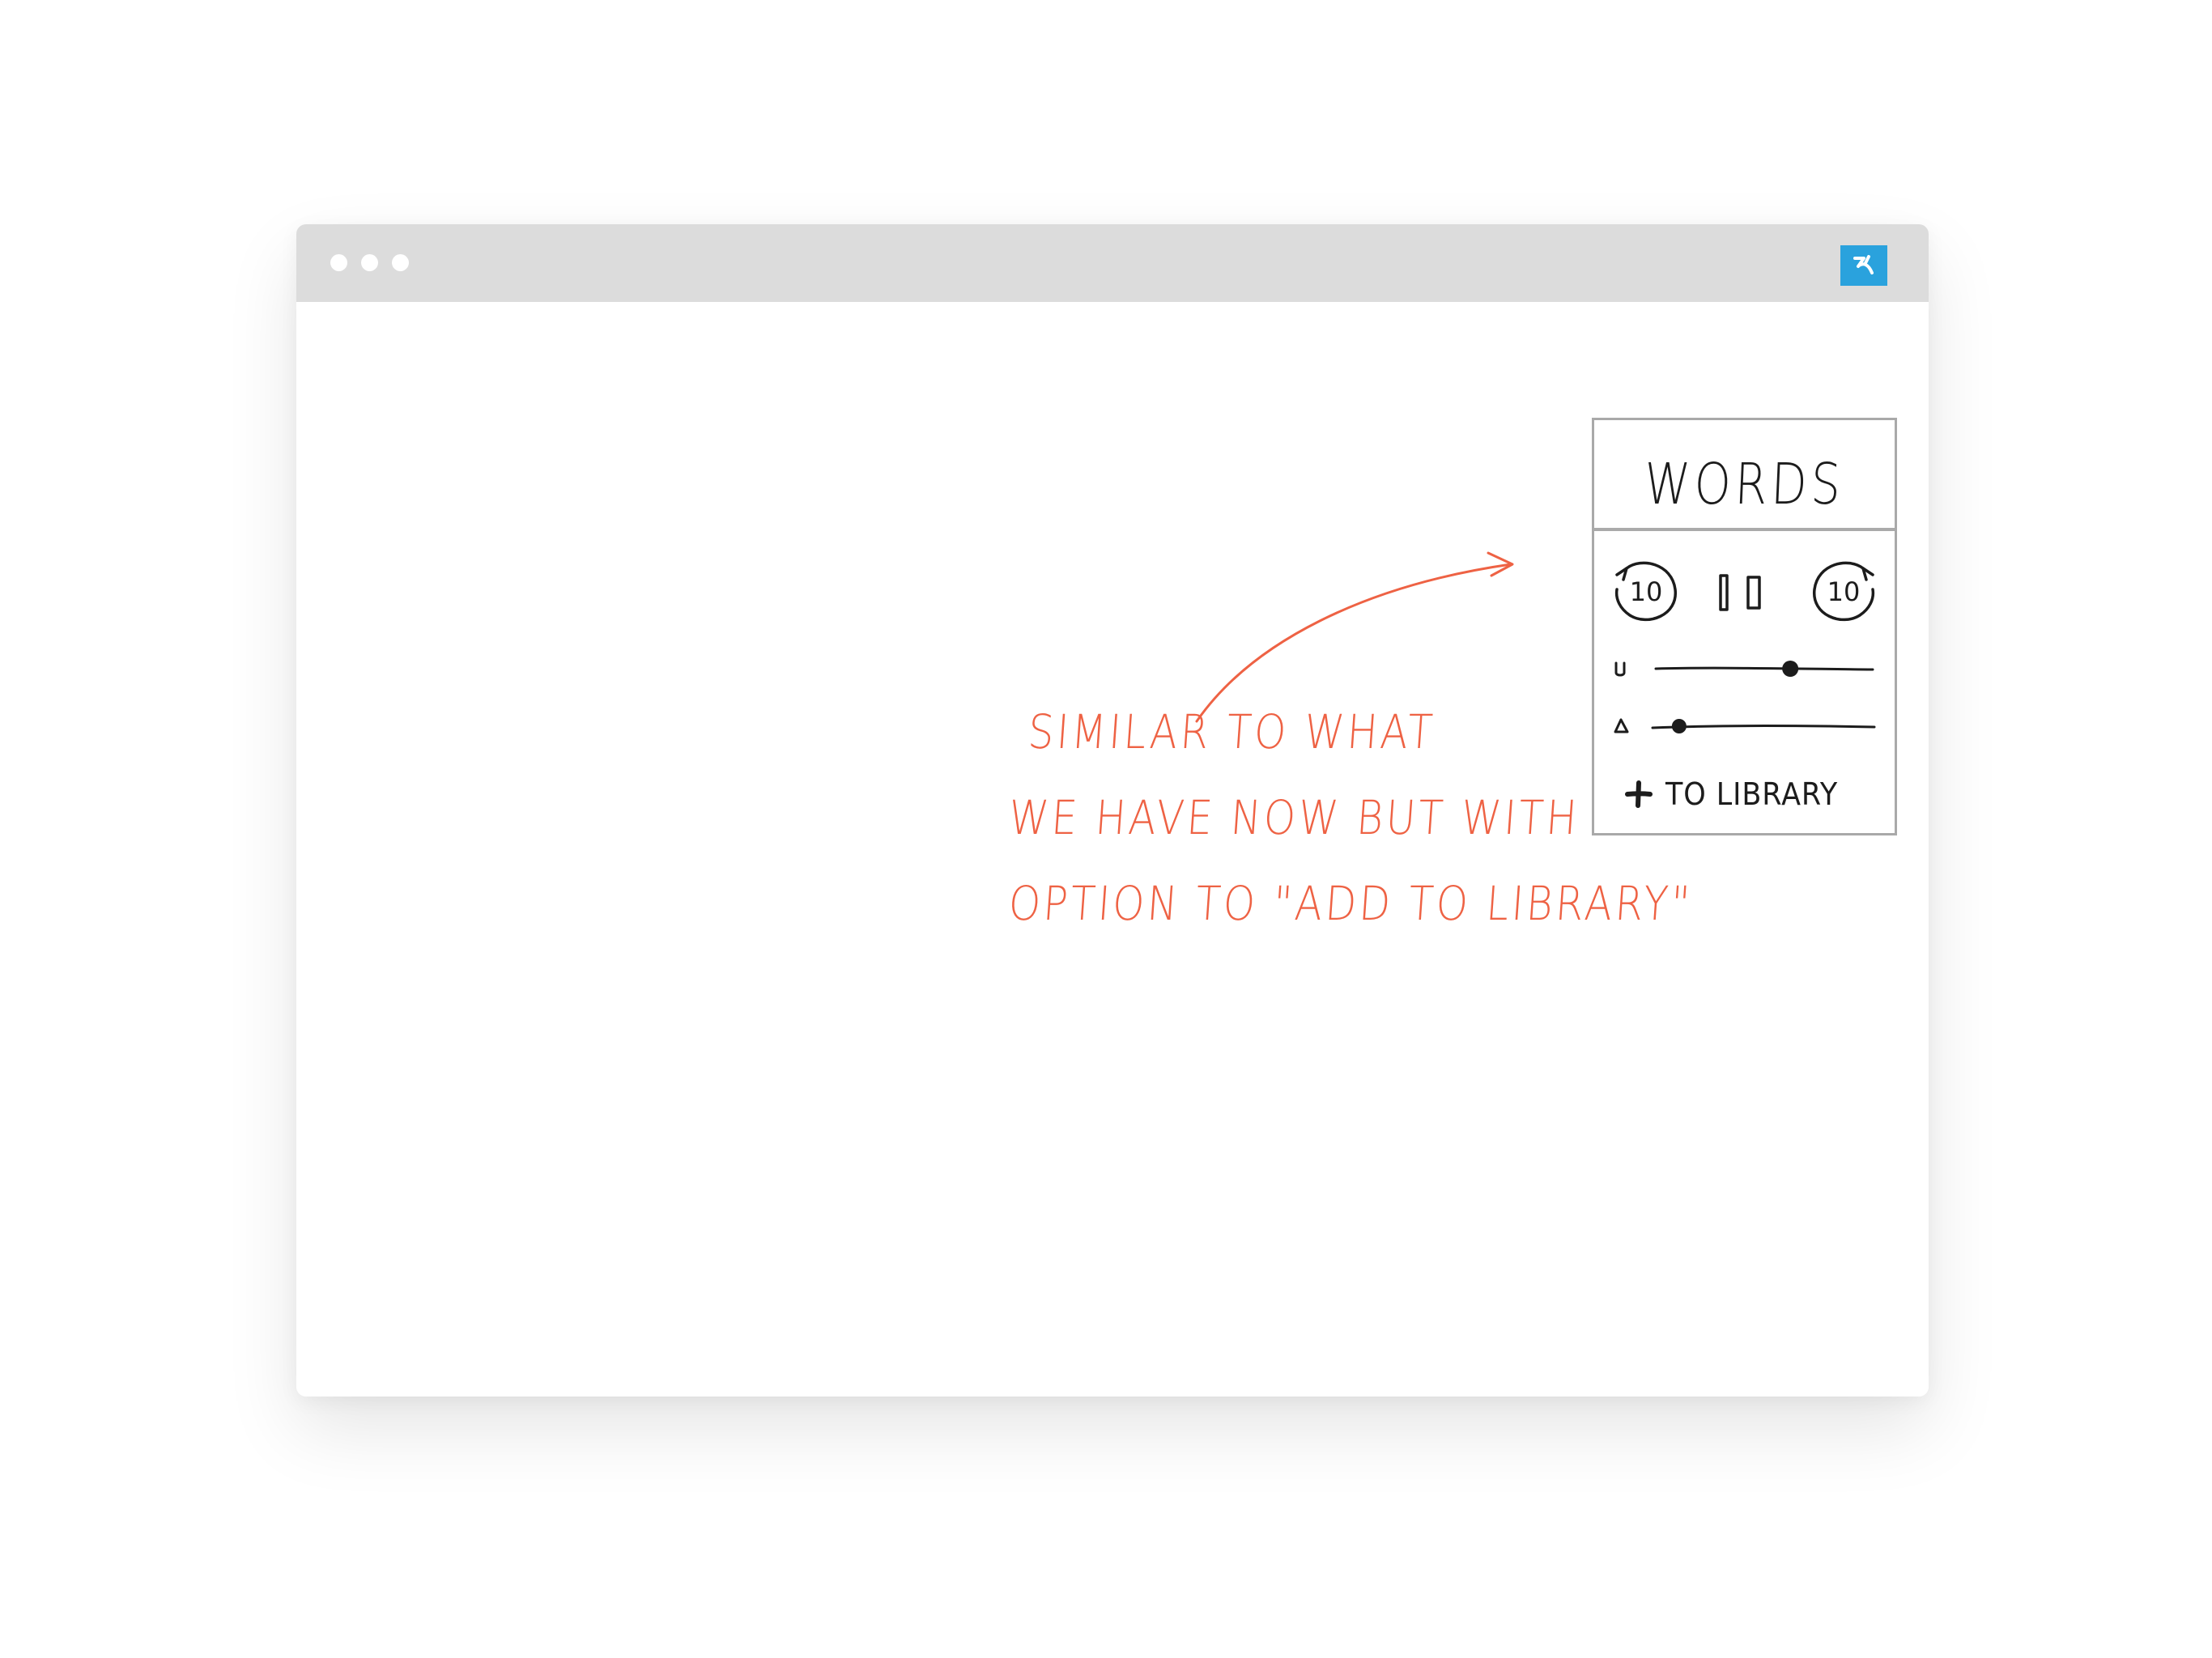 This screenshot has width=2212, height=1658. I want to click on pause-icon, so click(1744, 593).